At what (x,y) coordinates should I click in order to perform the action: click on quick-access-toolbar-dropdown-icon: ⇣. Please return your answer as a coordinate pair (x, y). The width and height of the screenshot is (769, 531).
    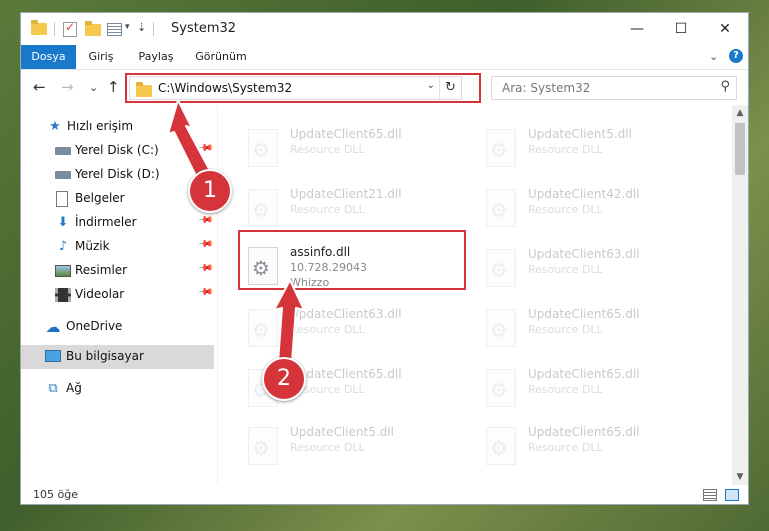
    Looking at the image, I should click on (141, 27).